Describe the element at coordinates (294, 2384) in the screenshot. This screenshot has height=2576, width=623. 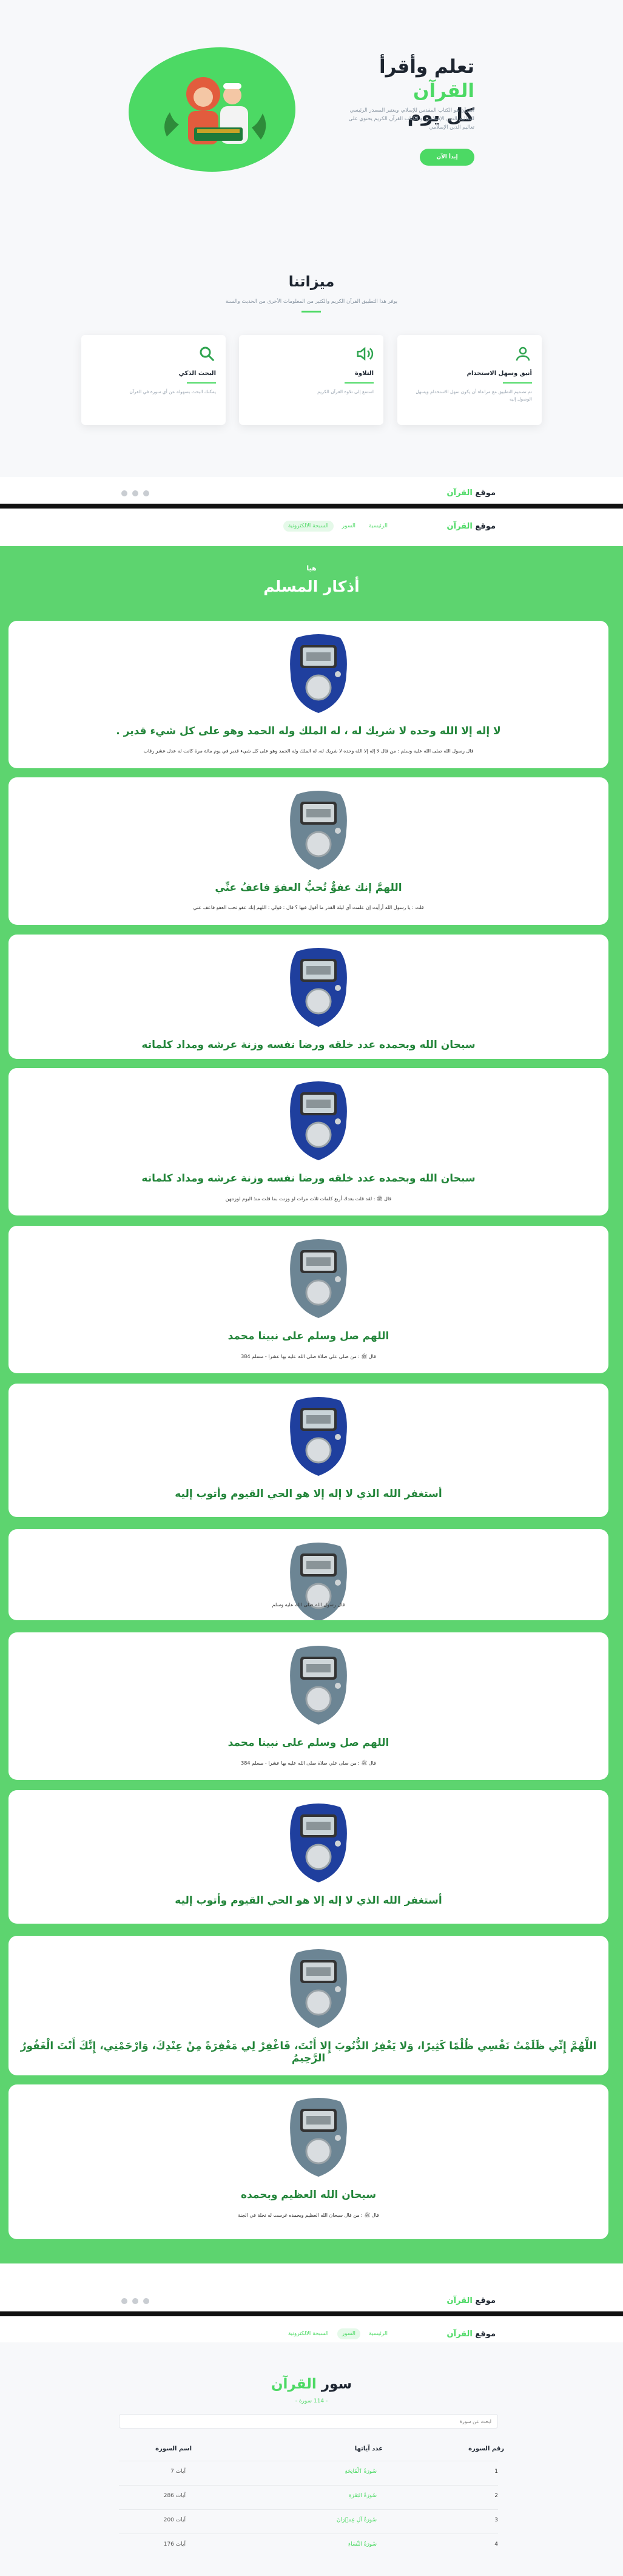
I see `surah-title-green: القرآن` at that location.